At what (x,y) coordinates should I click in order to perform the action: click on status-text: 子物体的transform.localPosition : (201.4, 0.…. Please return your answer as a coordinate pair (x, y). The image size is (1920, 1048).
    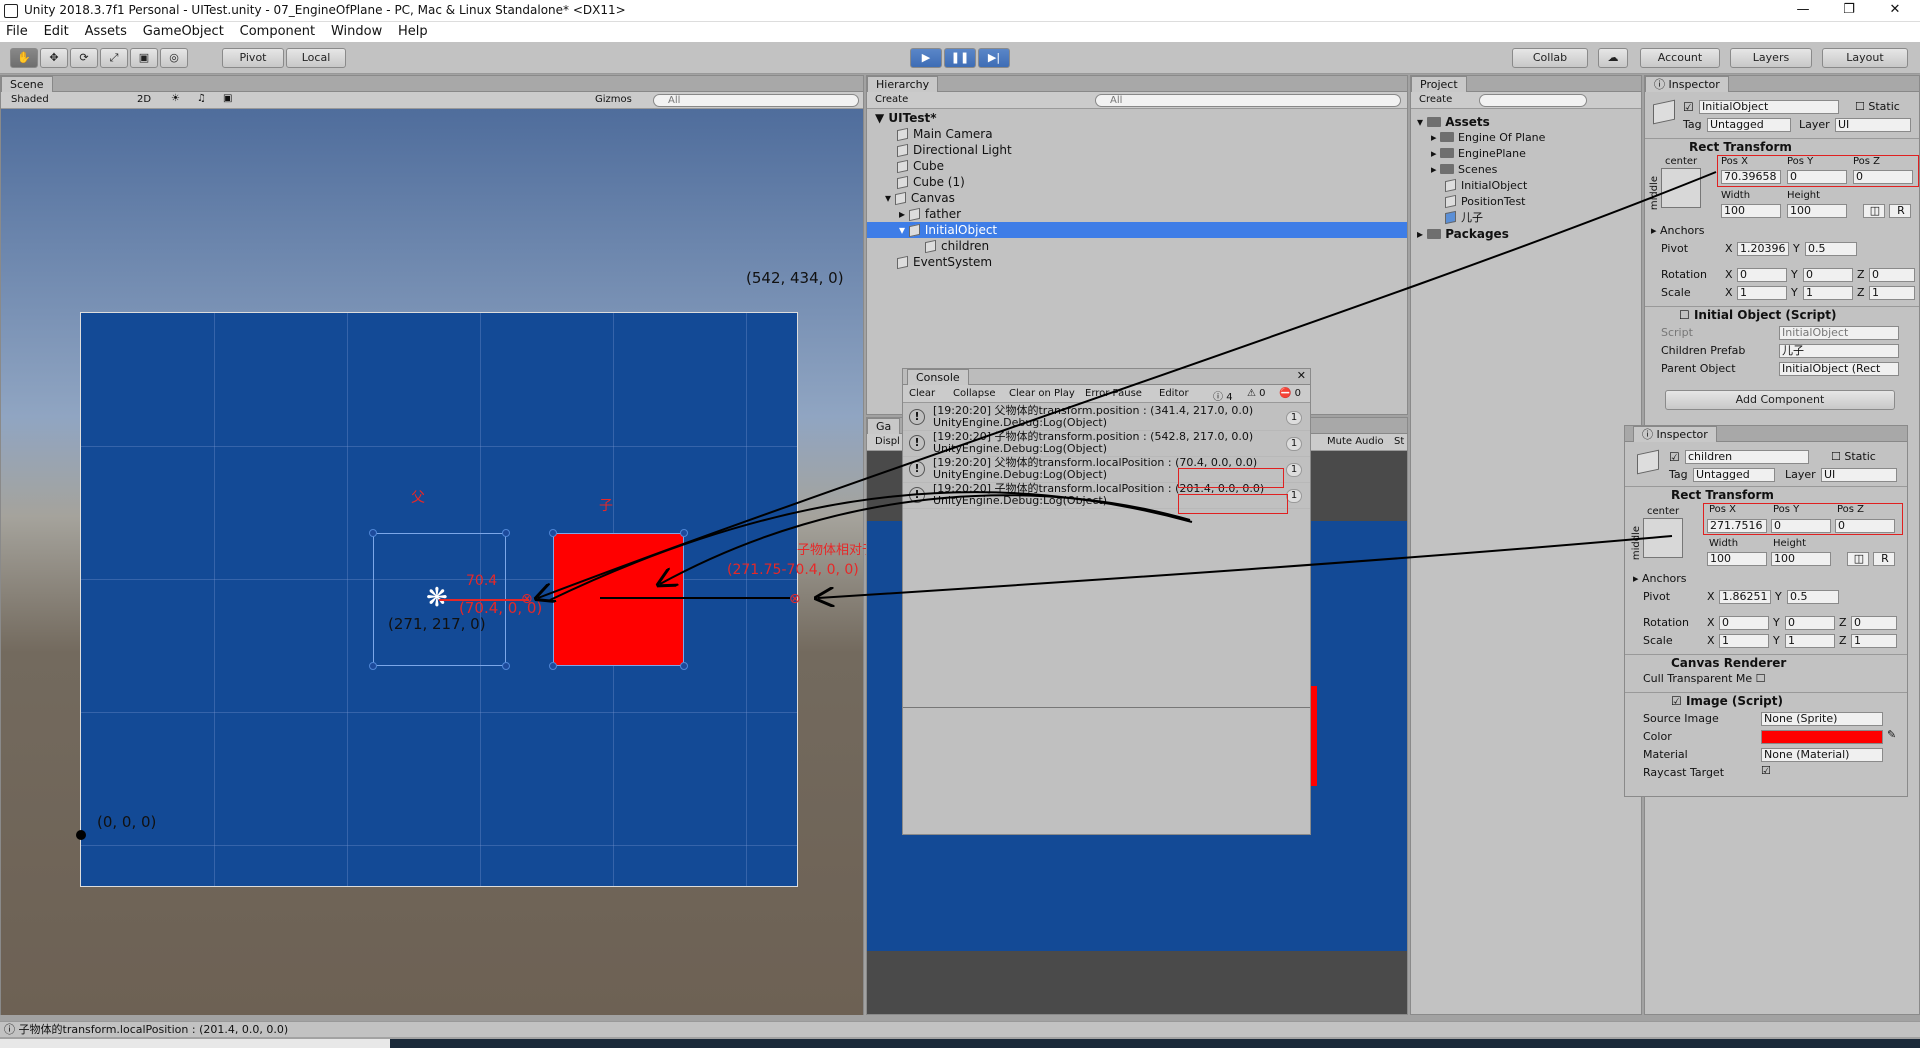
    Looking at the image, I should click on (154, 1029).